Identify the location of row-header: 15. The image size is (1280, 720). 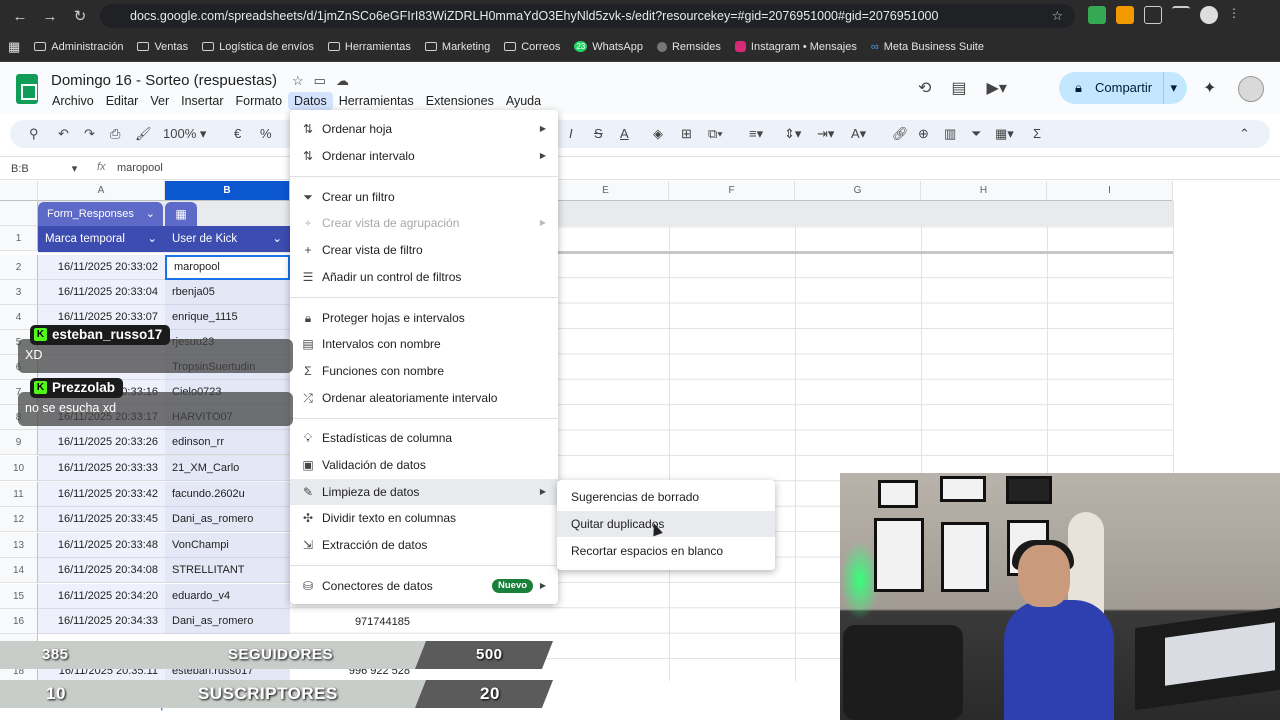
(19, 596).